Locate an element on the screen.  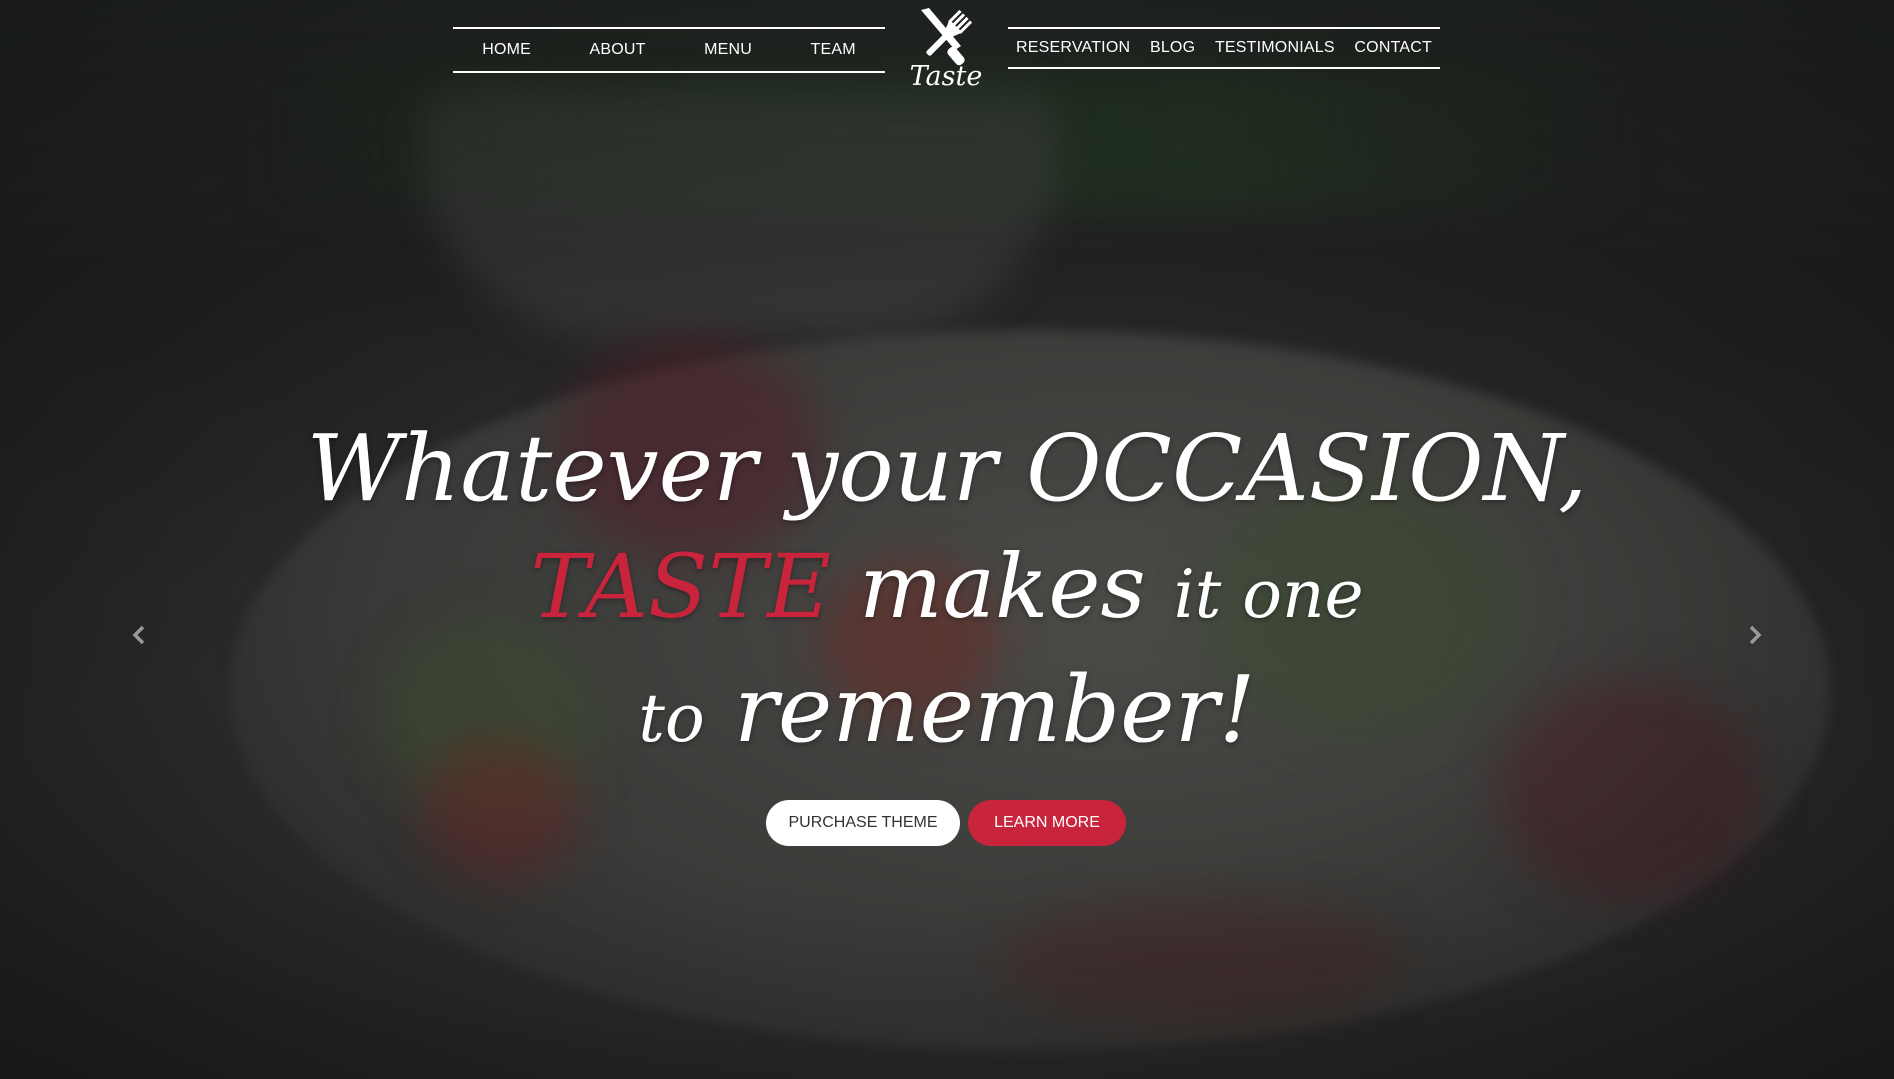
headline-line-3: to remember! is located at coordinates (947, 714).